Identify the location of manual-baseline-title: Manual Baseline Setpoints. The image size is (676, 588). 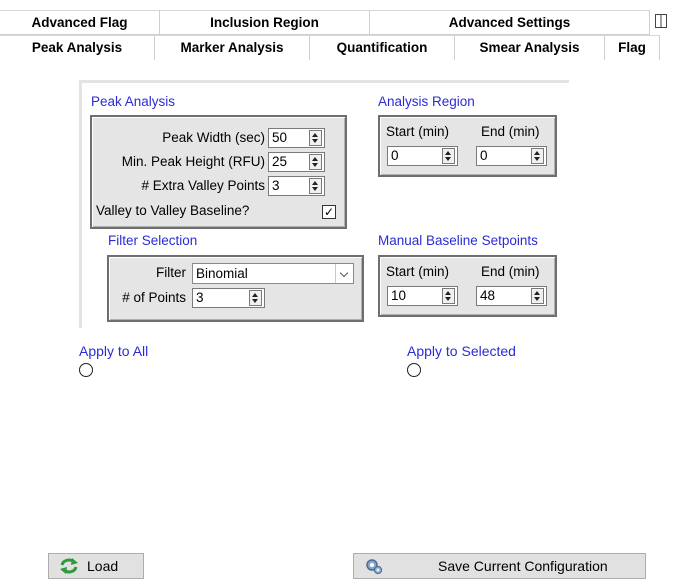
(458, 240).